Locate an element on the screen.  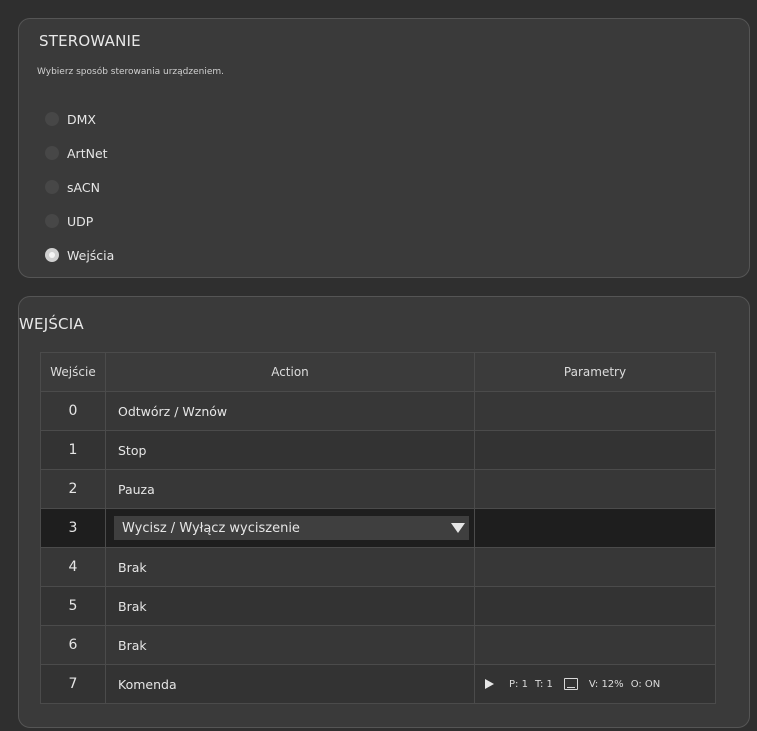
screen-icon is located at coordinates (570, 684).